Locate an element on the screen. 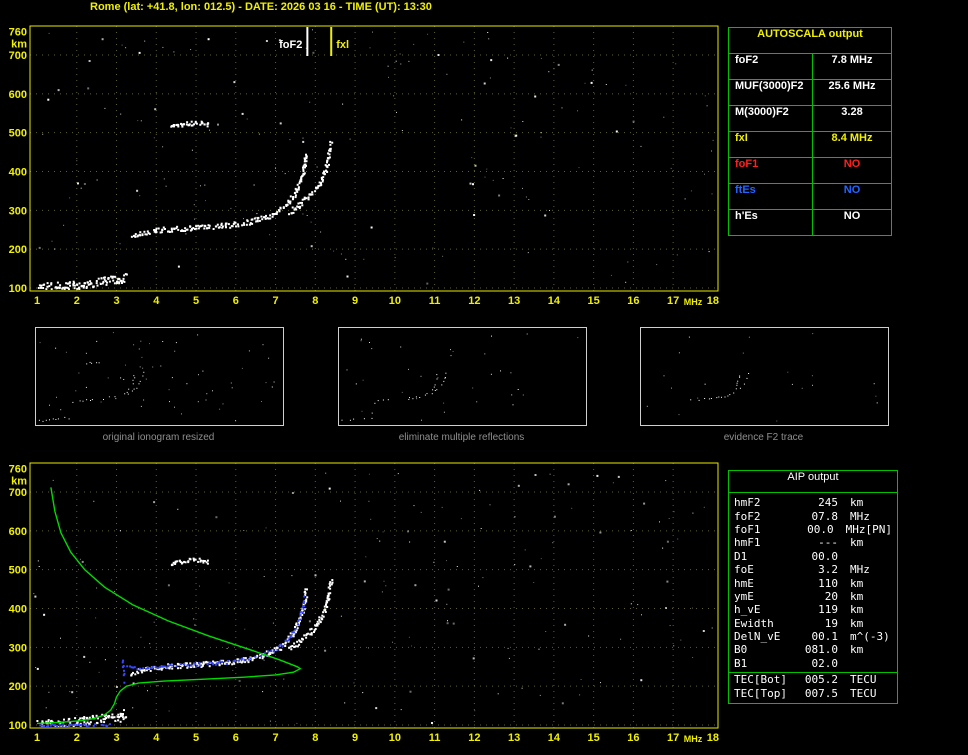 The width and height of the screenshot is (968, 755). x-tick-3: 3 is located at coordinates (116, 301).